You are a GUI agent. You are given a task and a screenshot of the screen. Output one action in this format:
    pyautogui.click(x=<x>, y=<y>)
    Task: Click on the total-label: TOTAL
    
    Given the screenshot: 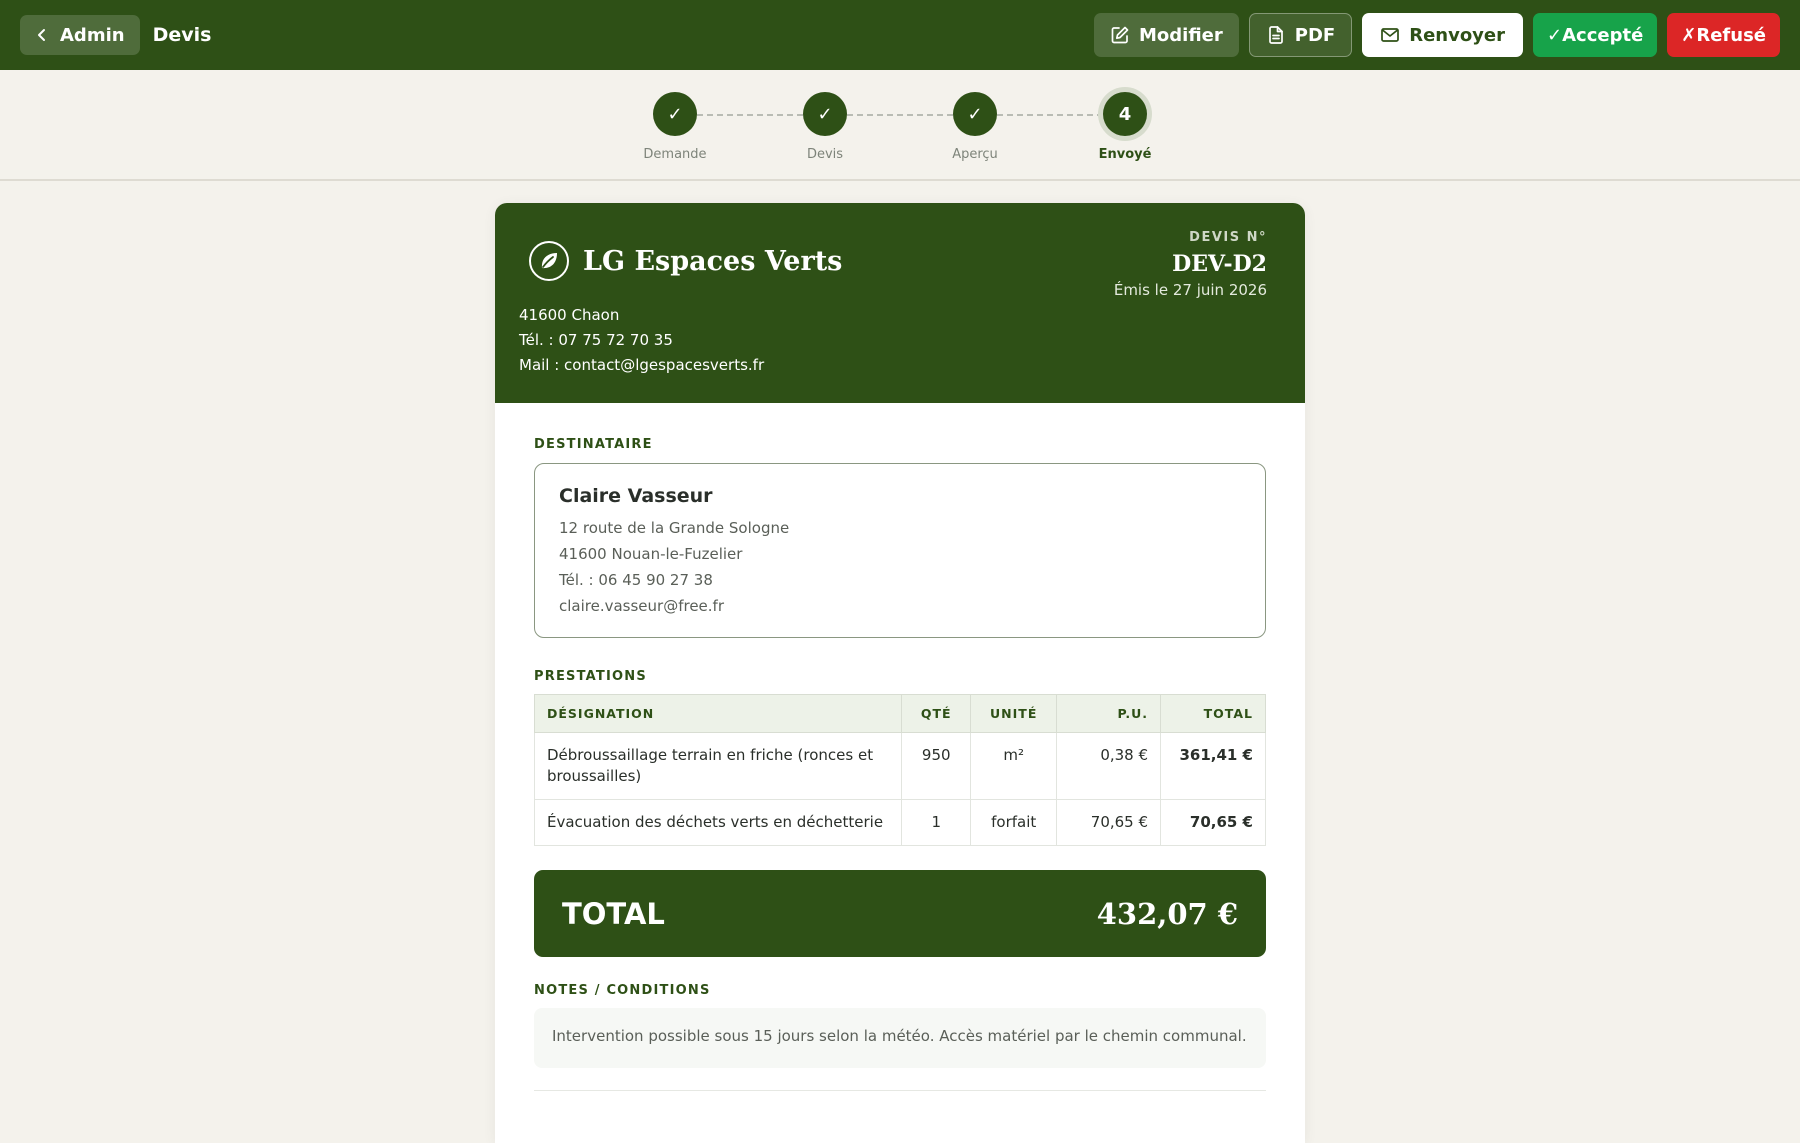 What is the action you would take?
    pyautogui.click(x=613, y=913)
    